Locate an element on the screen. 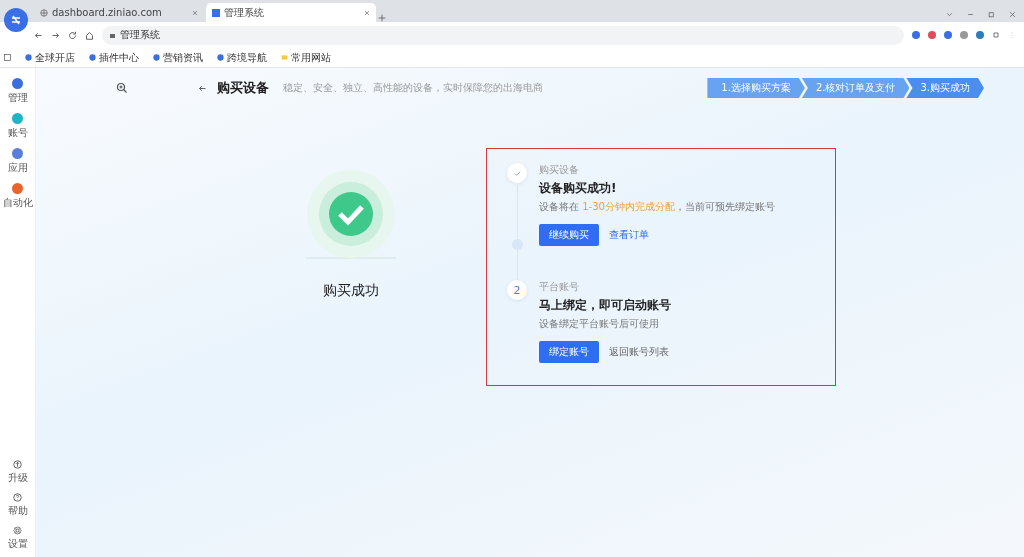 This screenshot has width=1024, height=557. bookmark-link: 跨境导航 is located at coordinates (242, 57).